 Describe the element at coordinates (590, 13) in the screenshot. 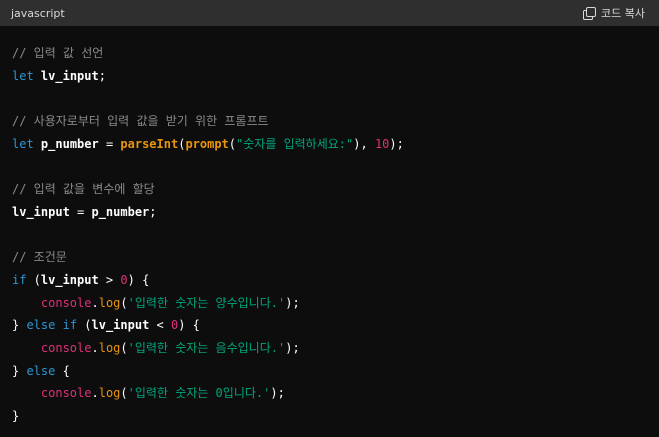

I see `copy-icon` at that location.